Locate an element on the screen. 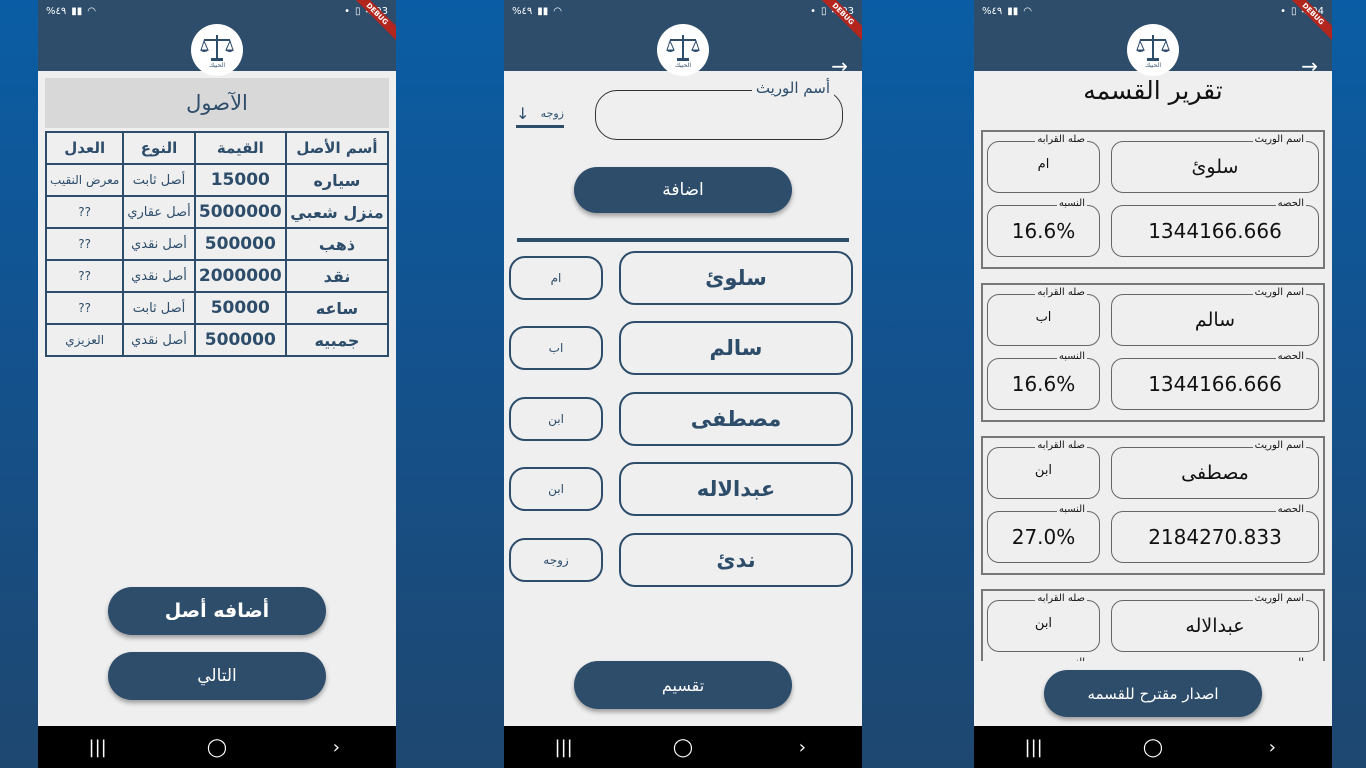 The height and width of the screenshot is (768, 1366). table-row: سياره 15000 أصل ثابت معرض النقيب is located at coordinates (217, 180).